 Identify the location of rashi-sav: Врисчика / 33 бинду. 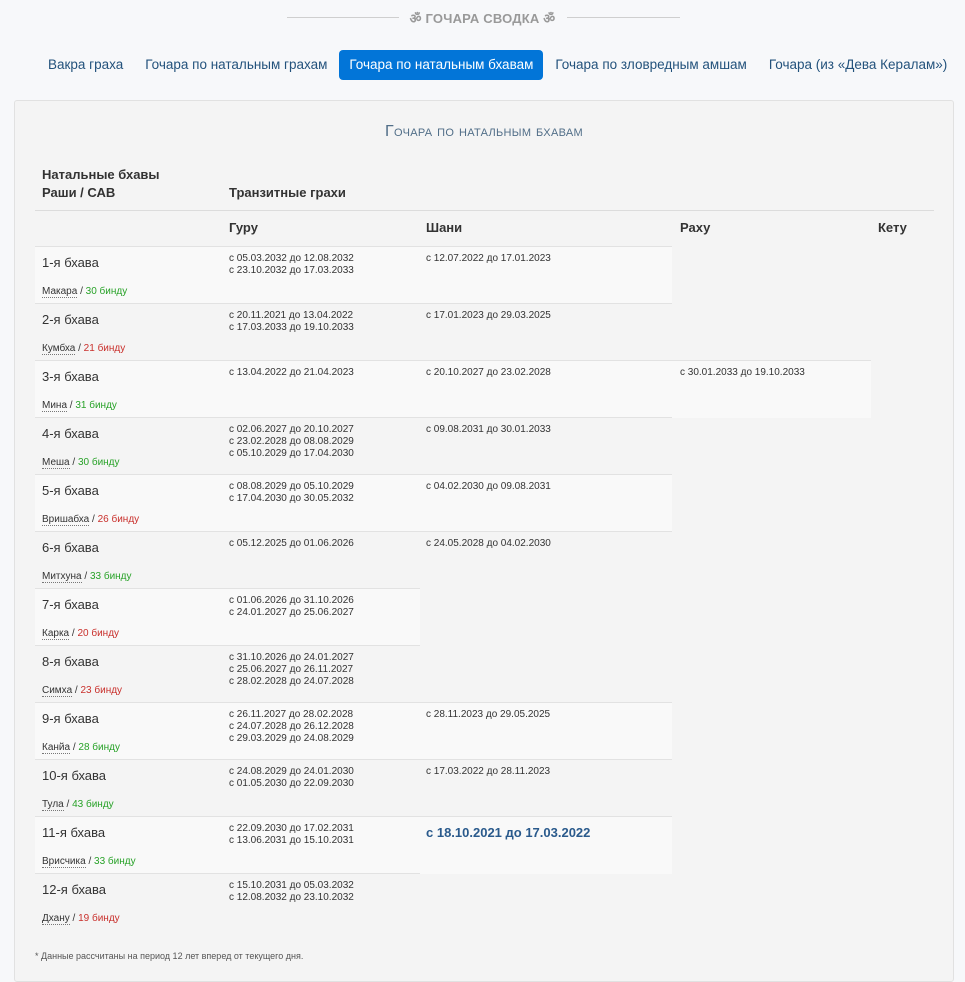
(89, 860).